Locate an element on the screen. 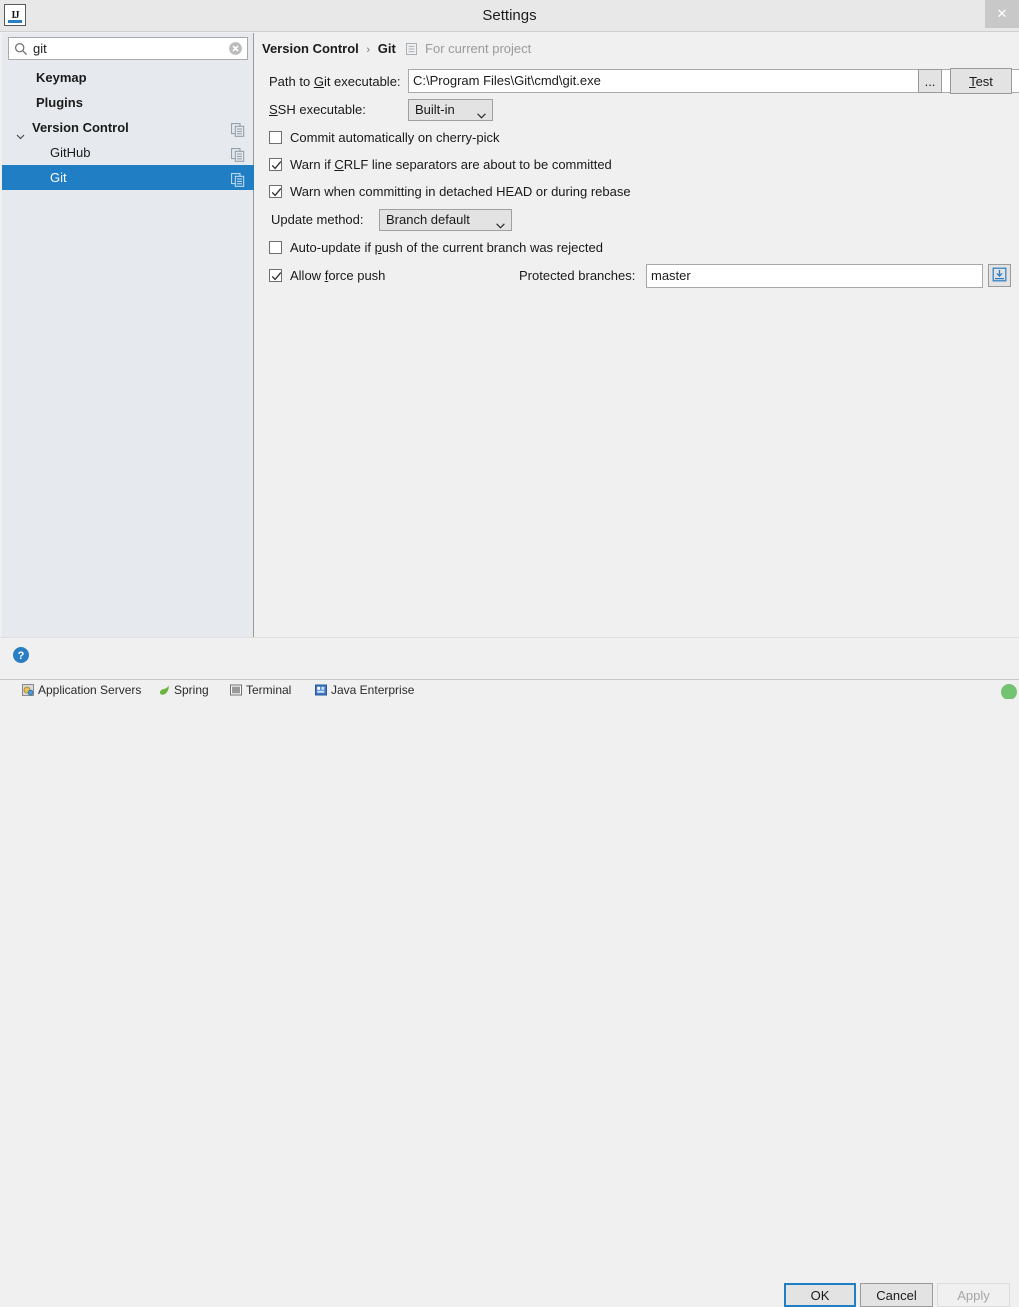 This screenshot has width=1019, height=1307. sidebar-item-label: Plugins is located at coordinates (59, 102).